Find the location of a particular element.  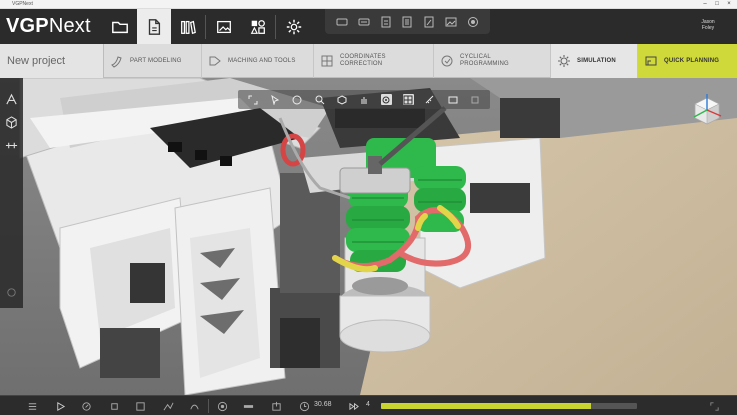

new-document-button is located at coordinates (154, 26).